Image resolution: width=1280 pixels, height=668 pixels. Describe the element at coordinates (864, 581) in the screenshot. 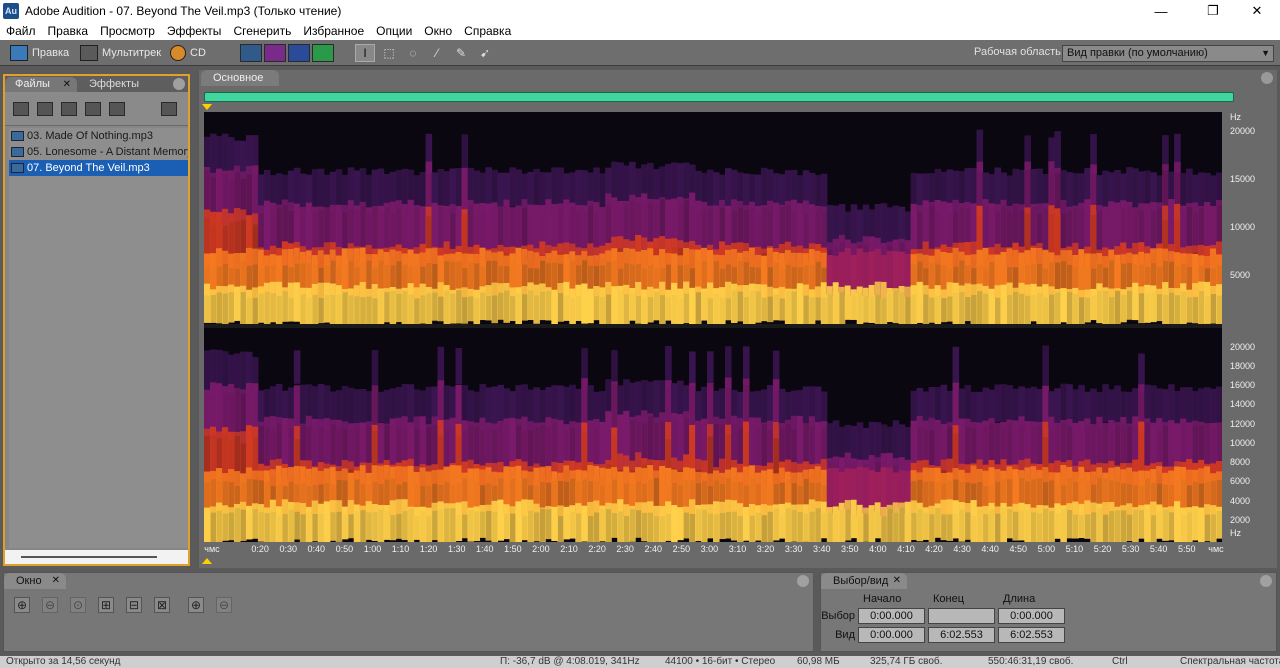

I see `tab-selection-view: Выбор/вид ✕` at that location.